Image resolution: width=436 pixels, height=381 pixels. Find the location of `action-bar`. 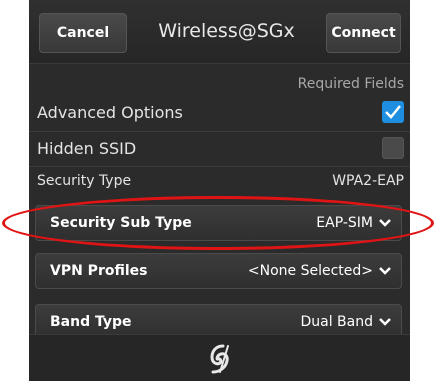

action-bar is located at coordinates (219, 357).